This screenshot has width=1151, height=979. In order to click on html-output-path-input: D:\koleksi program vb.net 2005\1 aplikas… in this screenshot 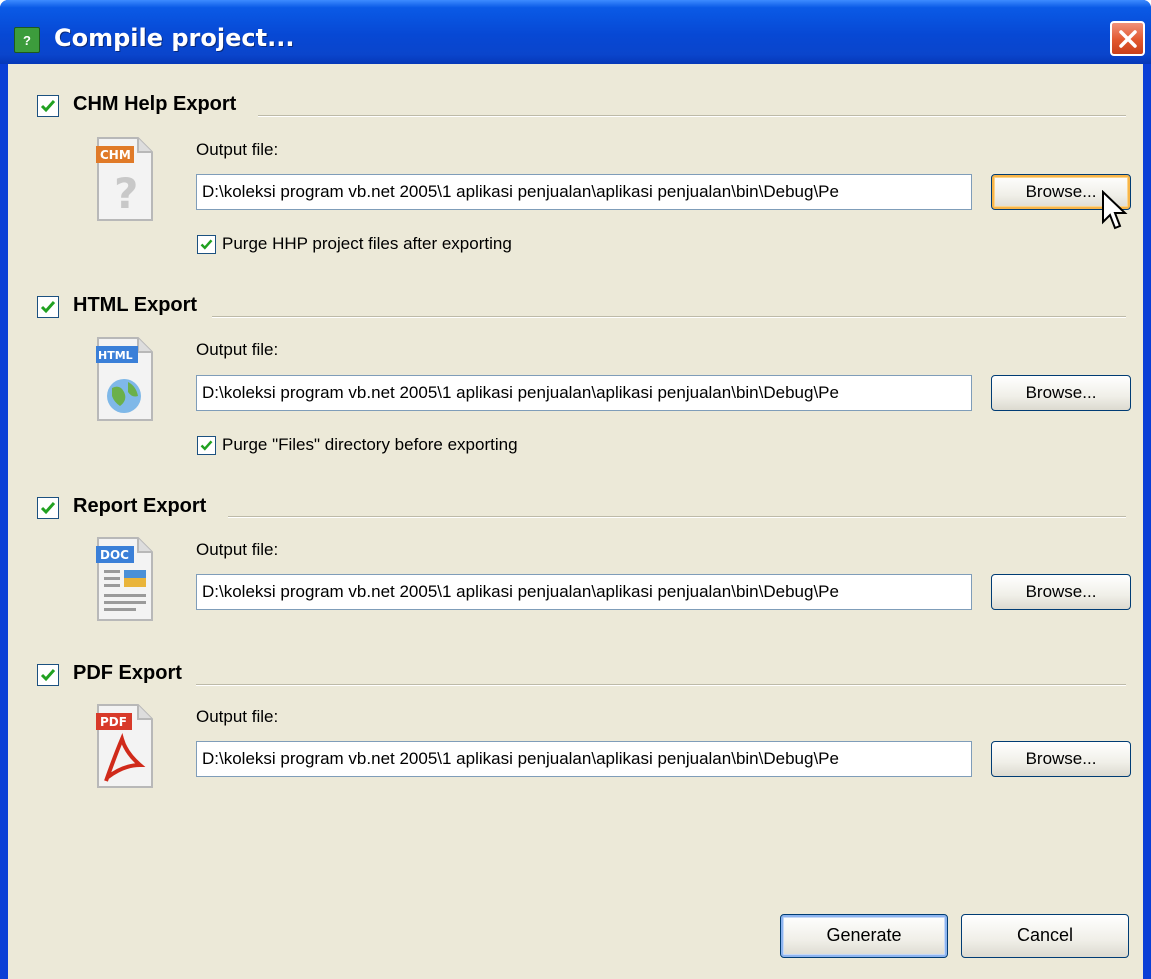, I will do `click(584, 393)`.